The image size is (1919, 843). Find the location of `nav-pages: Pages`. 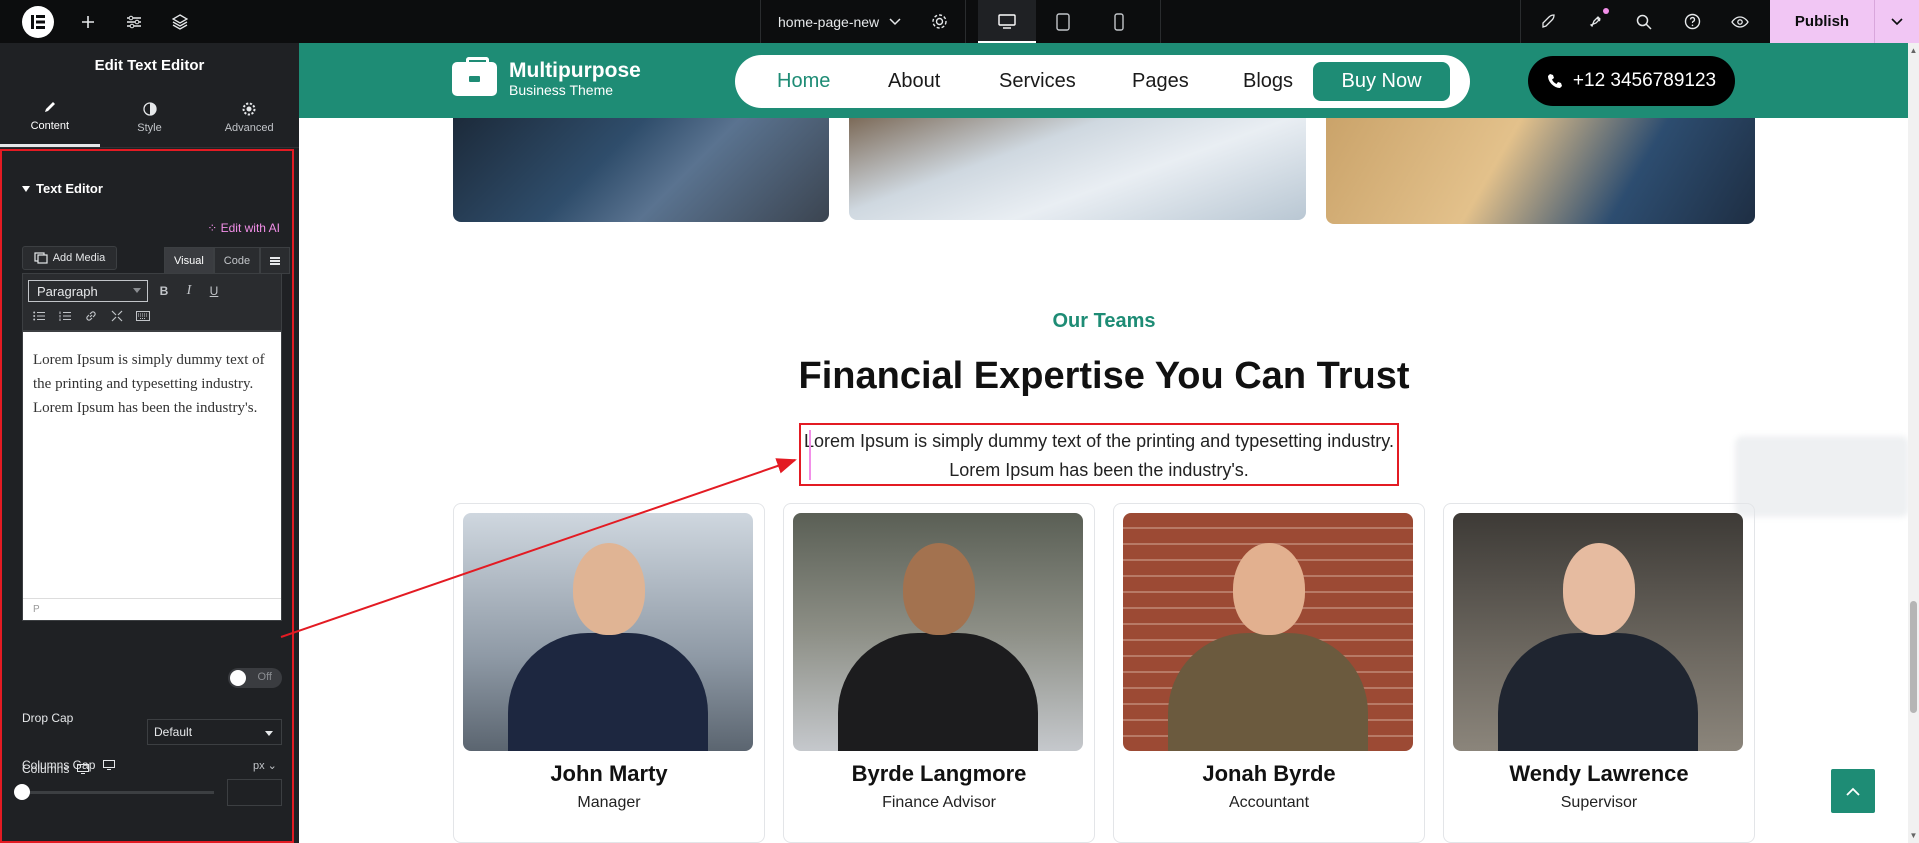

nav-pages: Pages is located at coordinates (1160, 81).